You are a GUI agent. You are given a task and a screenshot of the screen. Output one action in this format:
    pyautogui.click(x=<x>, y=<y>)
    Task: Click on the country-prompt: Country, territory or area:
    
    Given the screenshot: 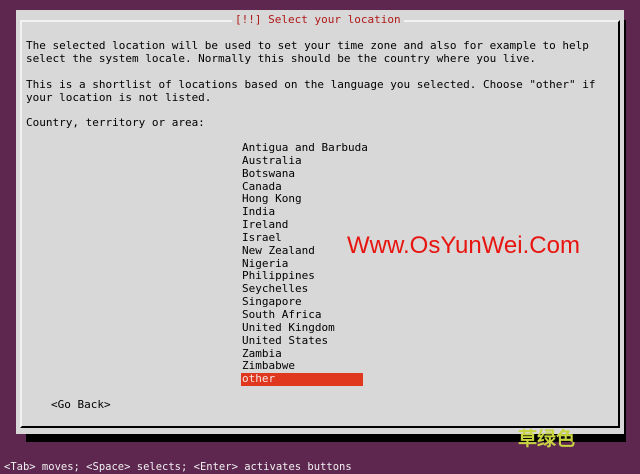 What is the action you would take?
    pyautogui.click(x=115, y=122)
    